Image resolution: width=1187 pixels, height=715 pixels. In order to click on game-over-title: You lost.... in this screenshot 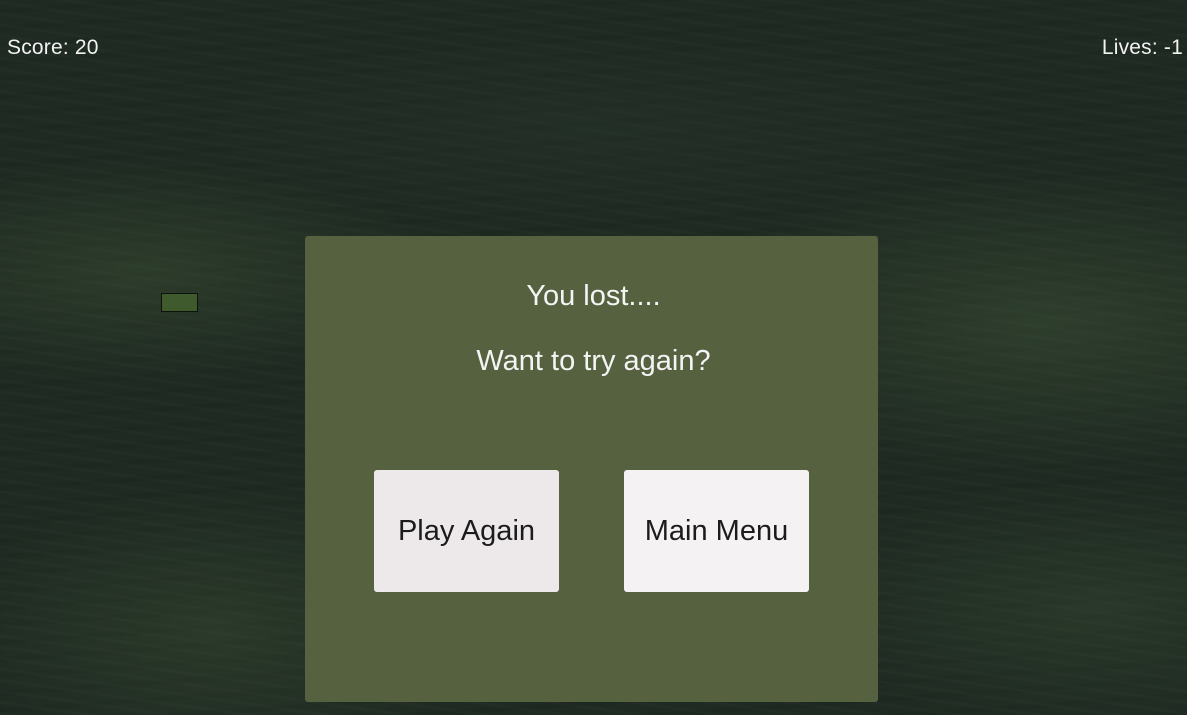, I will do `click(593, 296)`.